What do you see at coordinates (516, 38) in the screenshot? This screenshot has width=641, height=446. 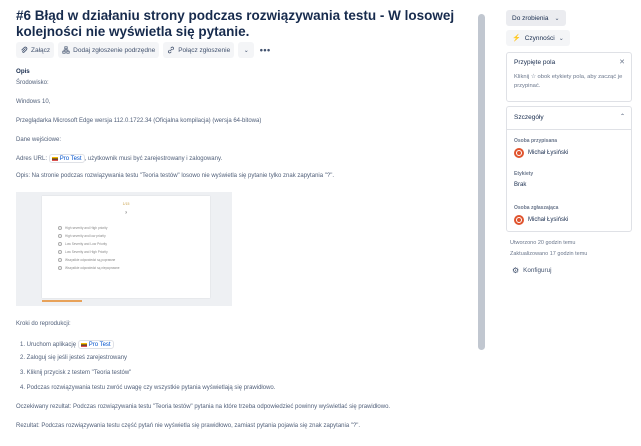 I see `lightning-icon: ⚡` at bounding box center [516, 38].